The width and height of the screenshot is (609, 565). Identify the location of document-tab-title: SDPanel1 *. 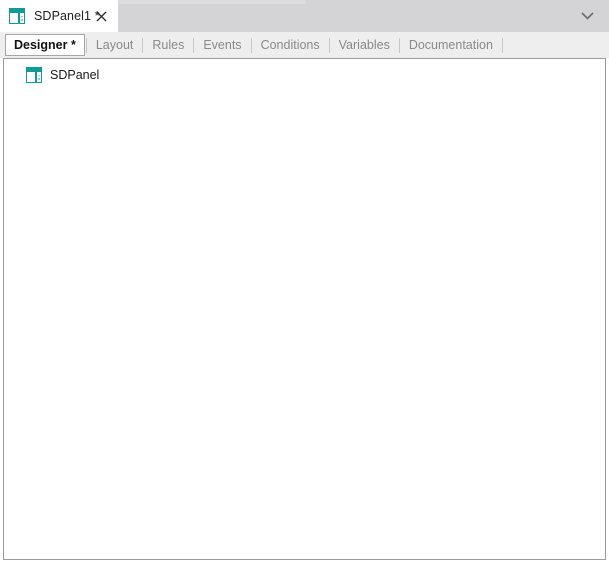
(67, 16).